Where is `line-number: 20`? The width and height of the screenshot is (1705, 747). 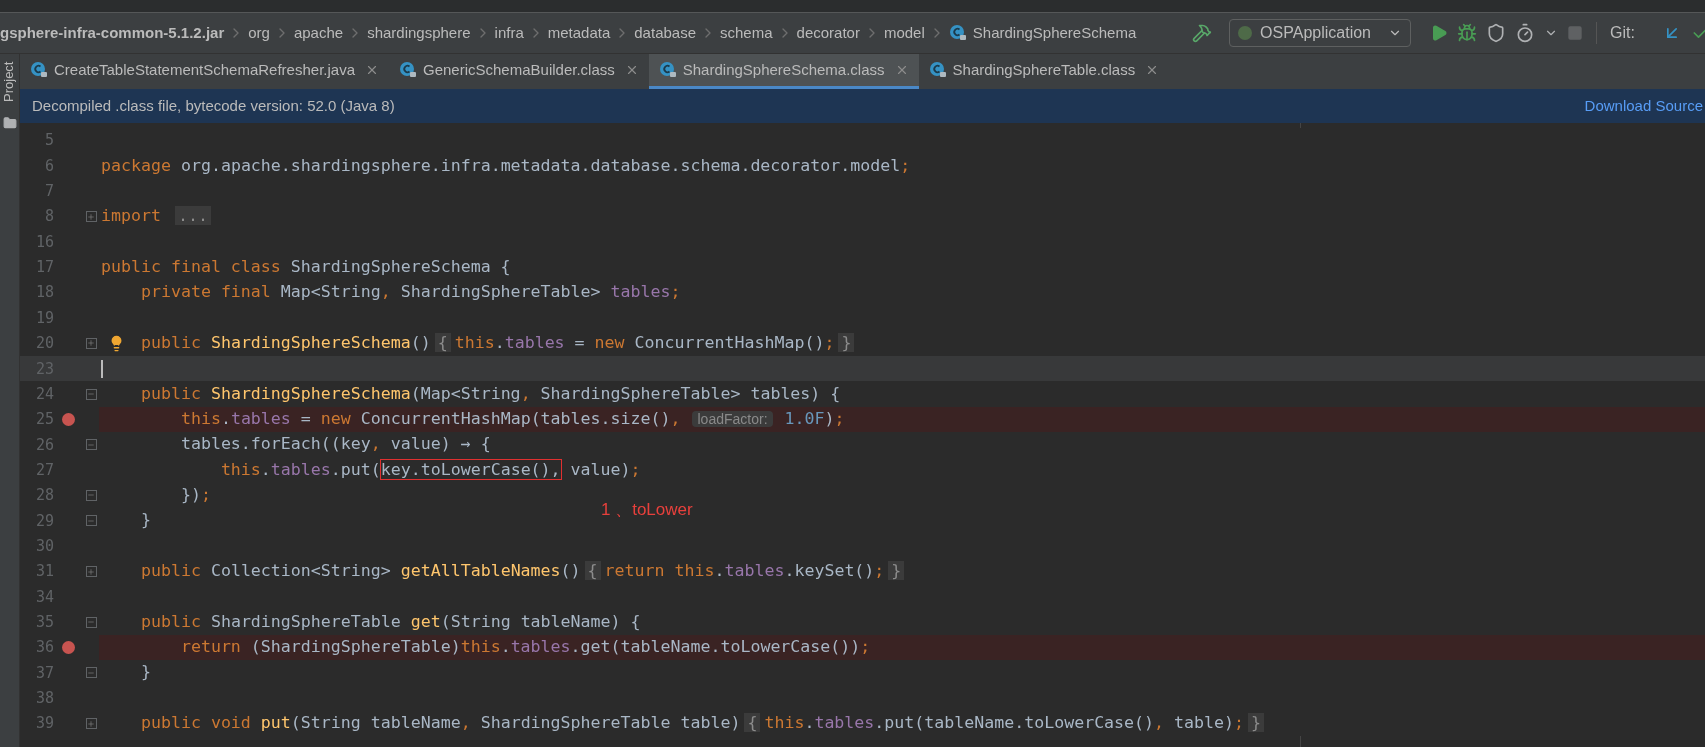 line-number: 20 is located at coordinates (44, 344).